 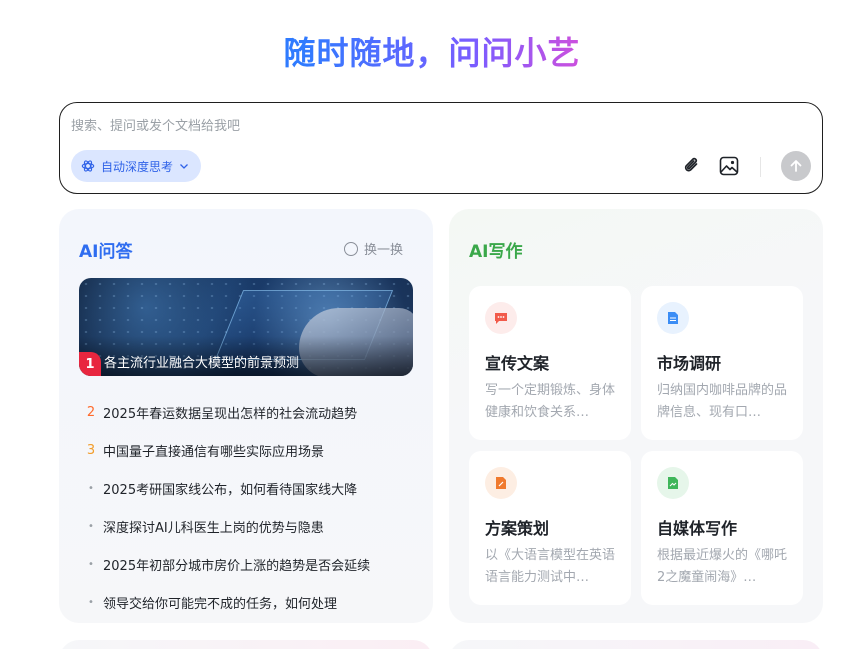 I want to click on question-text: 2025年春运数据呈现出怎样的社会流动趋势, so click(x=230, y=414).